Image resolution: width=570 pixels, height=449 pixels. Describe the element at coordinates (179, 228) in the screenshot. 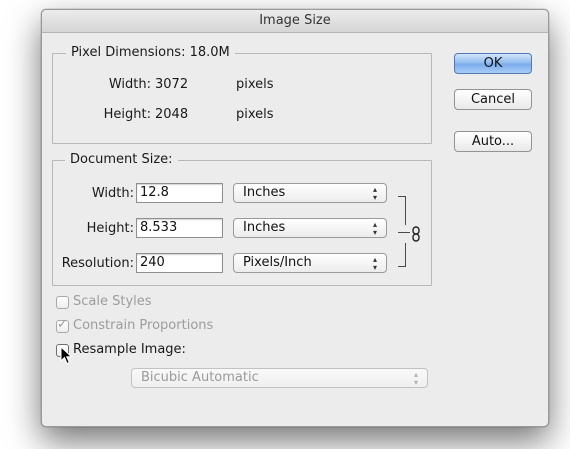

I see `doc-height-input: 8.533` at that location.